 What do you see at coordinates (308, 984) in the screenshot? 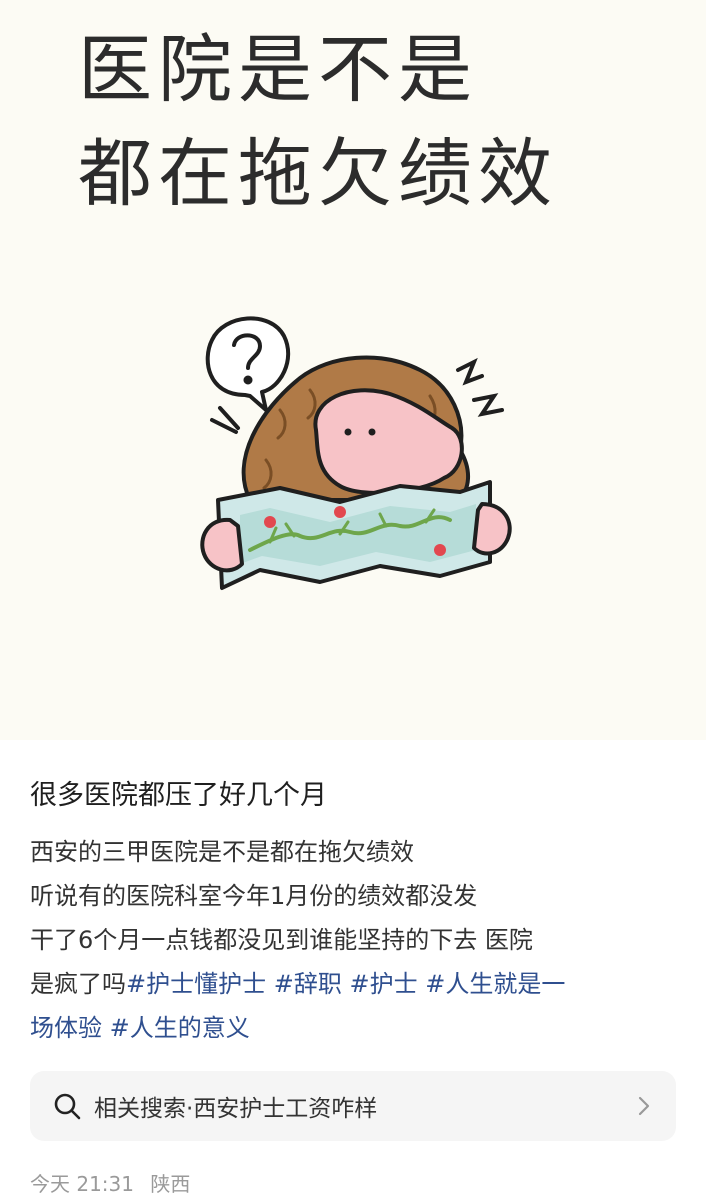
I see `hashtag-link: #辞职` at bounding box center [308, 984].